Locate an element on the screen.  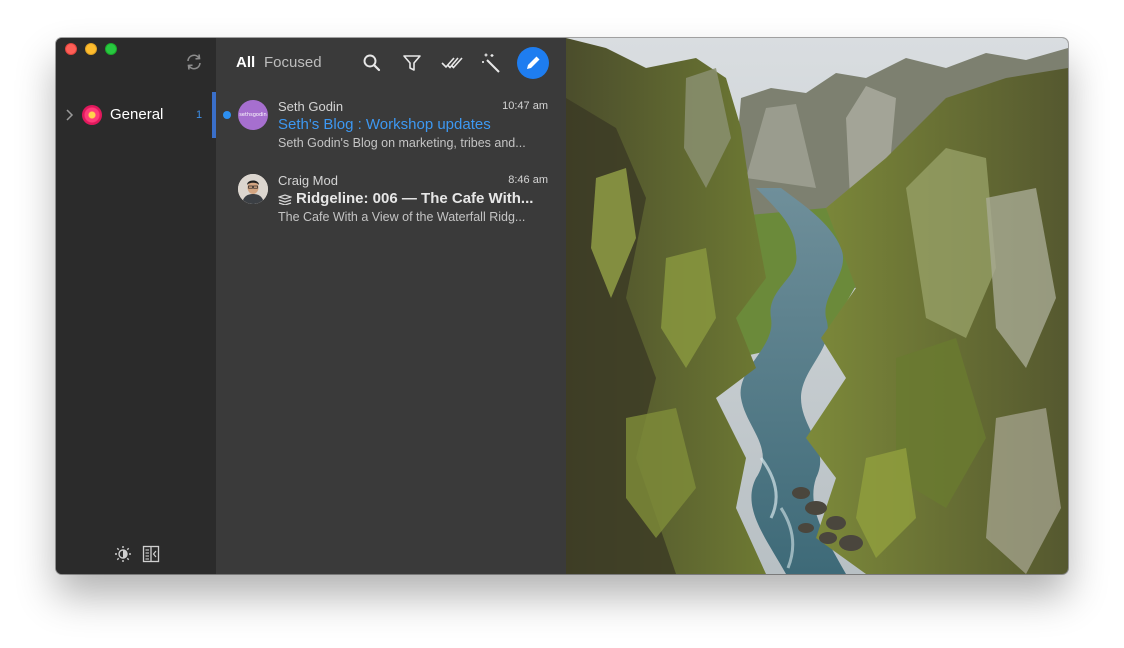
chevron-right-icon is located at coordinates (69, 115).